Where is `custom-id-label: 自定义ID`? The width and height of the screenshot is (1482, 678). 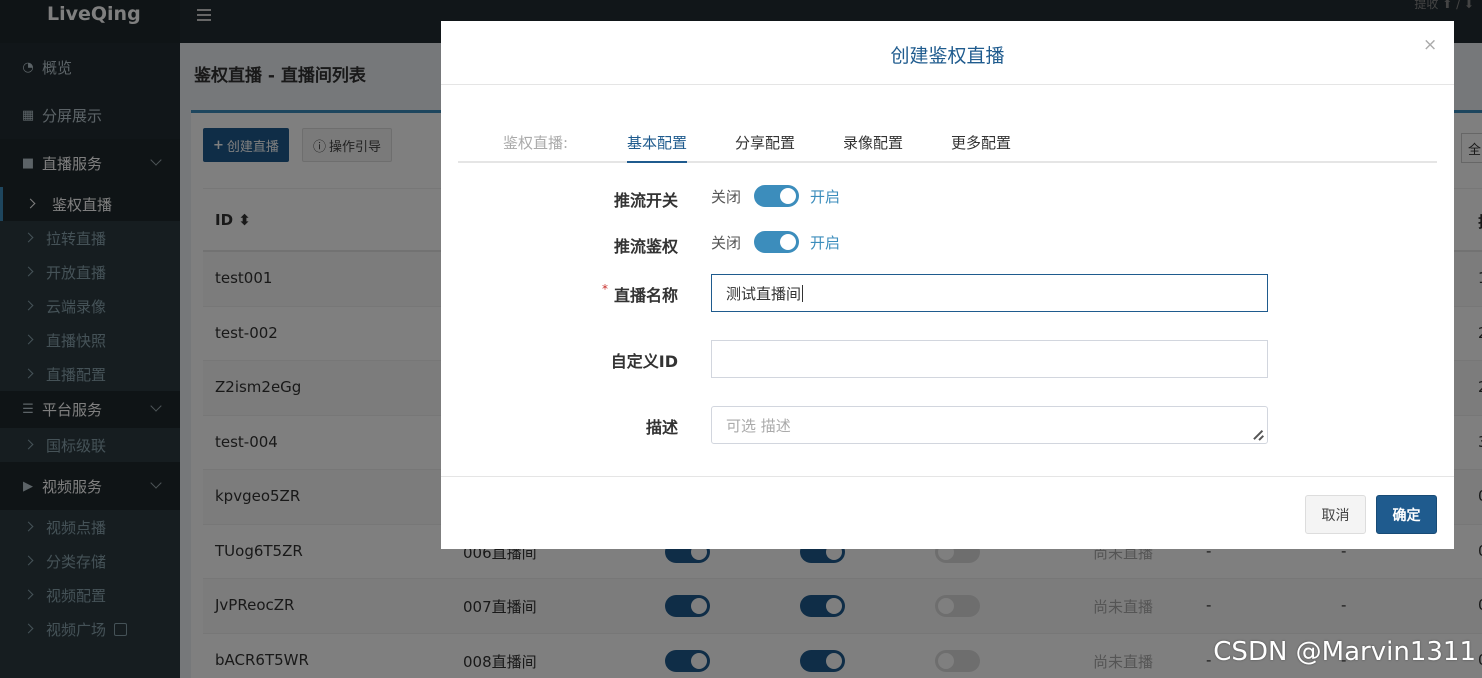 custom-id-label: 自定义ID is located at coordinates (644, 361).